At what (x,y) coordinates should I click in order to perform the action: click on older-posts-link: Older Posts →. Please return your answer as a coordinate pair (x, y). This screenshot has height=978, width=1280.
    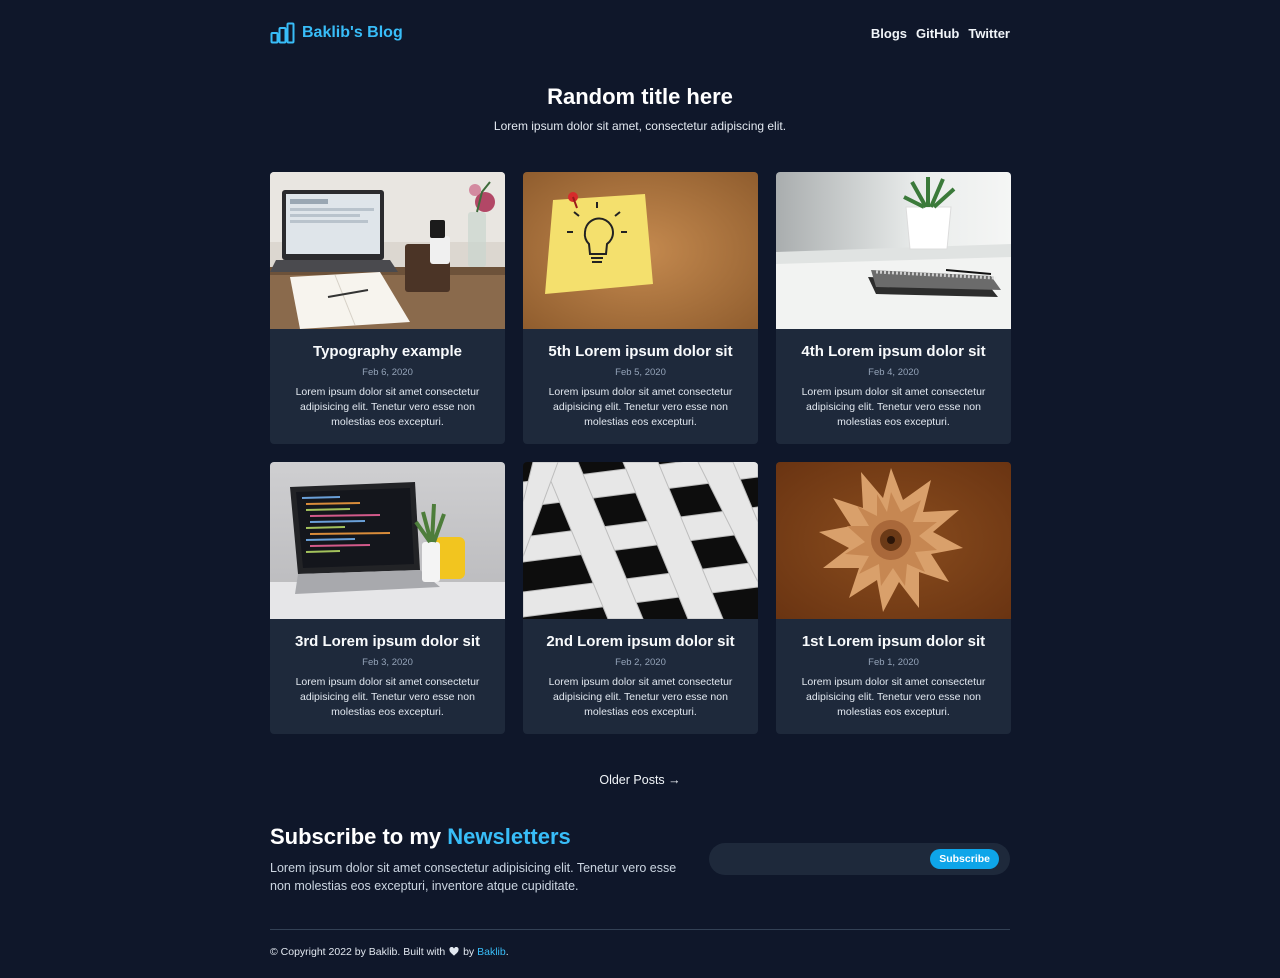
    Looking at the image, I should click on (639, 780).